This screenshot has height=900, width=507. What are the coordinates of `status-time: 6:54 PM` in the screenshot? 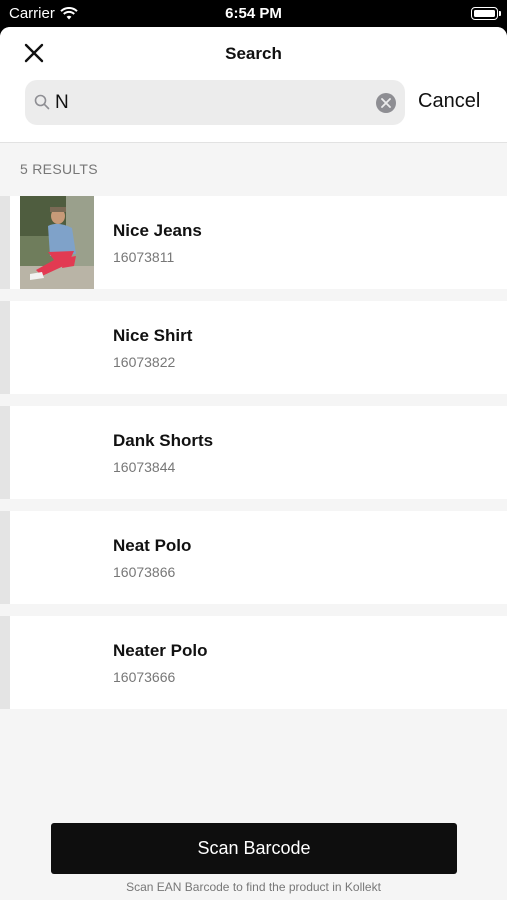 It's located at (253, 13).